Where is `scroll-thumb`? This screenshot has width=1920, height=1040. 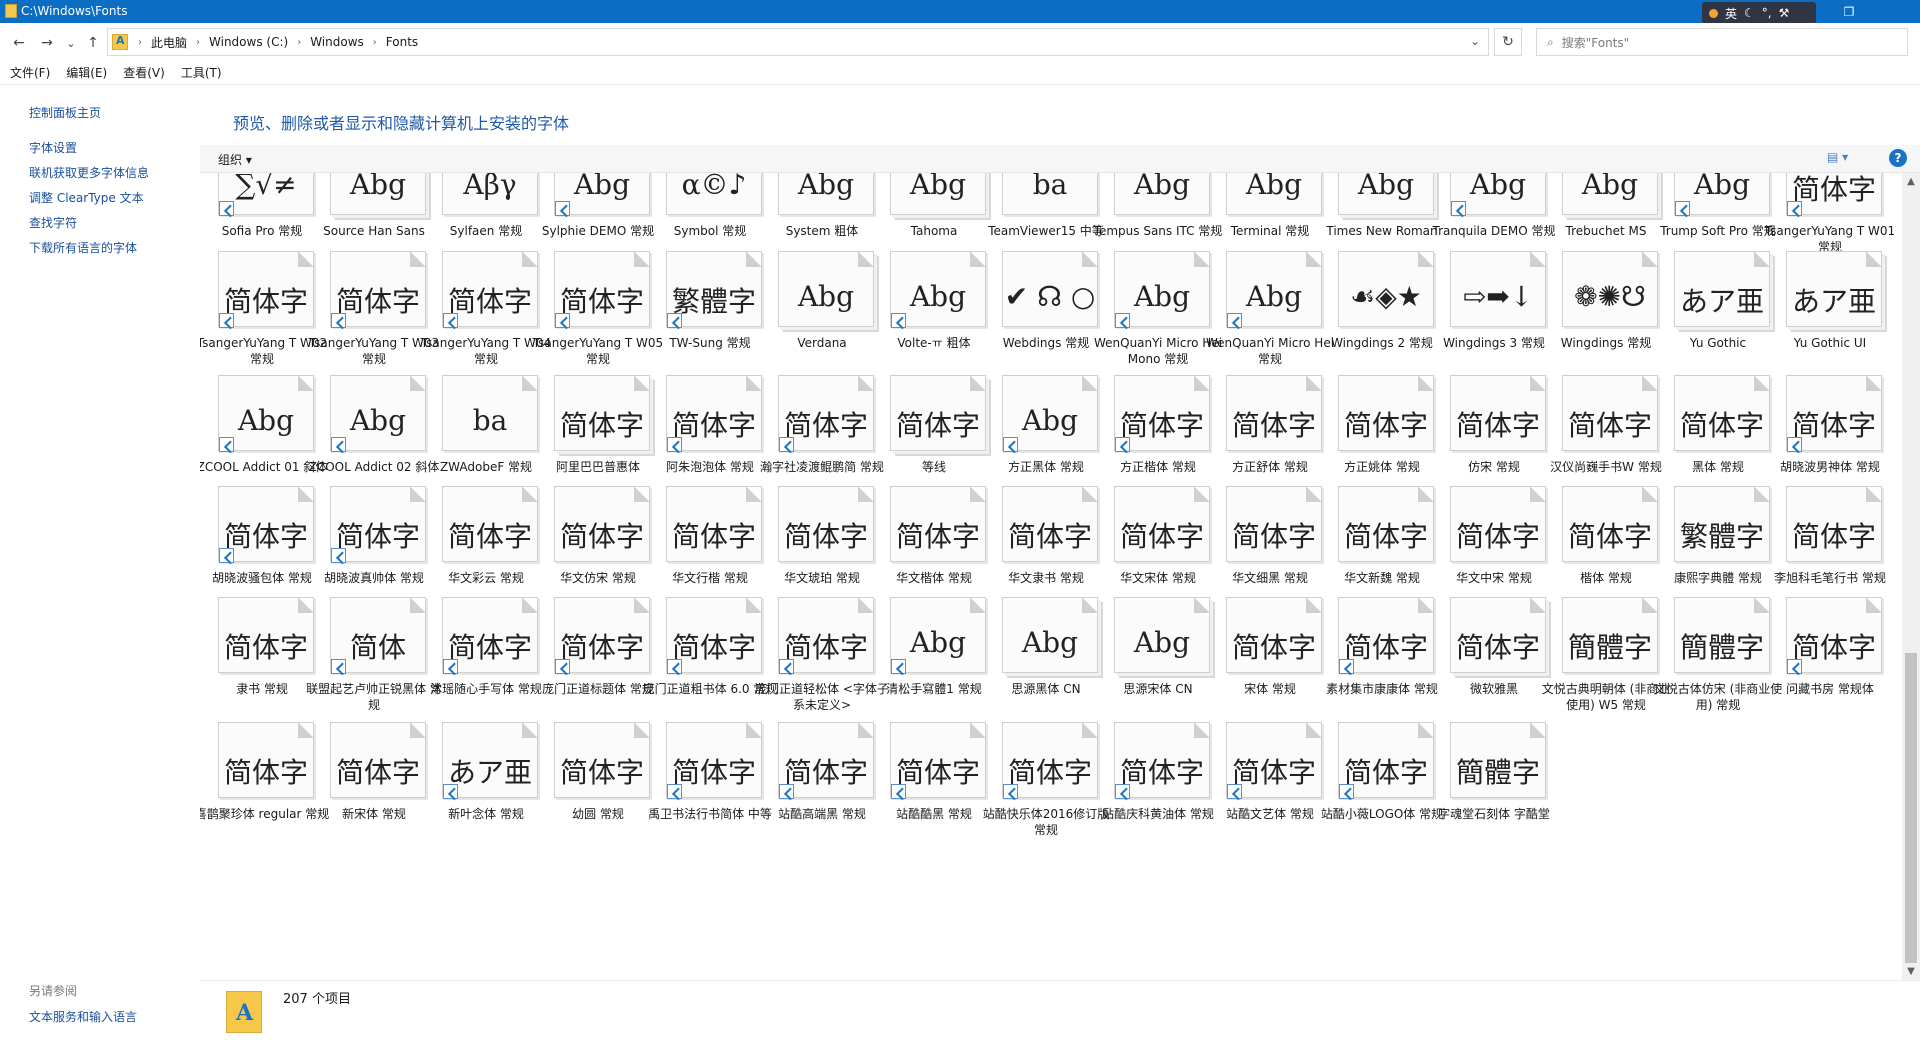 scroll-thumb is located at coordinates (1911, 808).